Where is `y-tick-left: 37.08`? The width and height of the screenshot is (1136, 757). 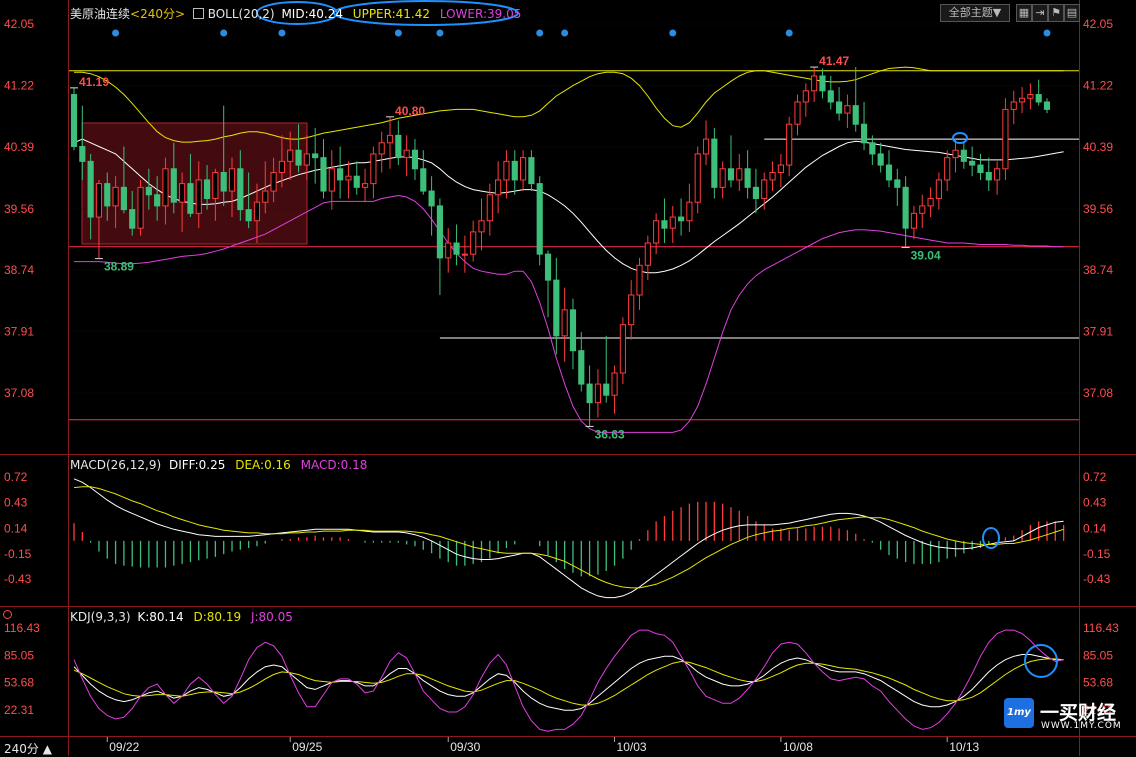
y-tick-left: 37.08 is located at coordinates (19, 393).